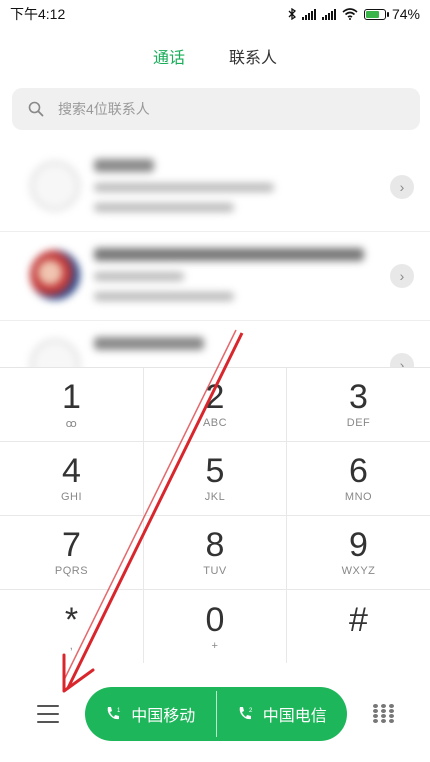 The width and height of the screenshot is (430, 762). What do you see at coordinates (216, 109) in the screenshot?
I see `search-input: 搜索4位联系人` at bounding box center [216, 109].